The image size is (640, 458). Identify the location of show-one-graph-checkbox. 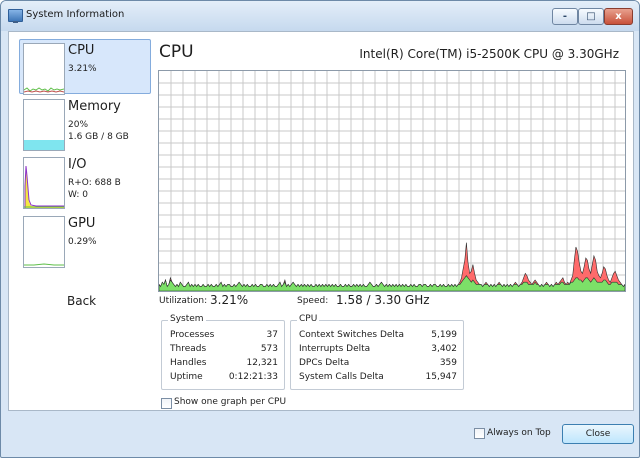
(166, 403).